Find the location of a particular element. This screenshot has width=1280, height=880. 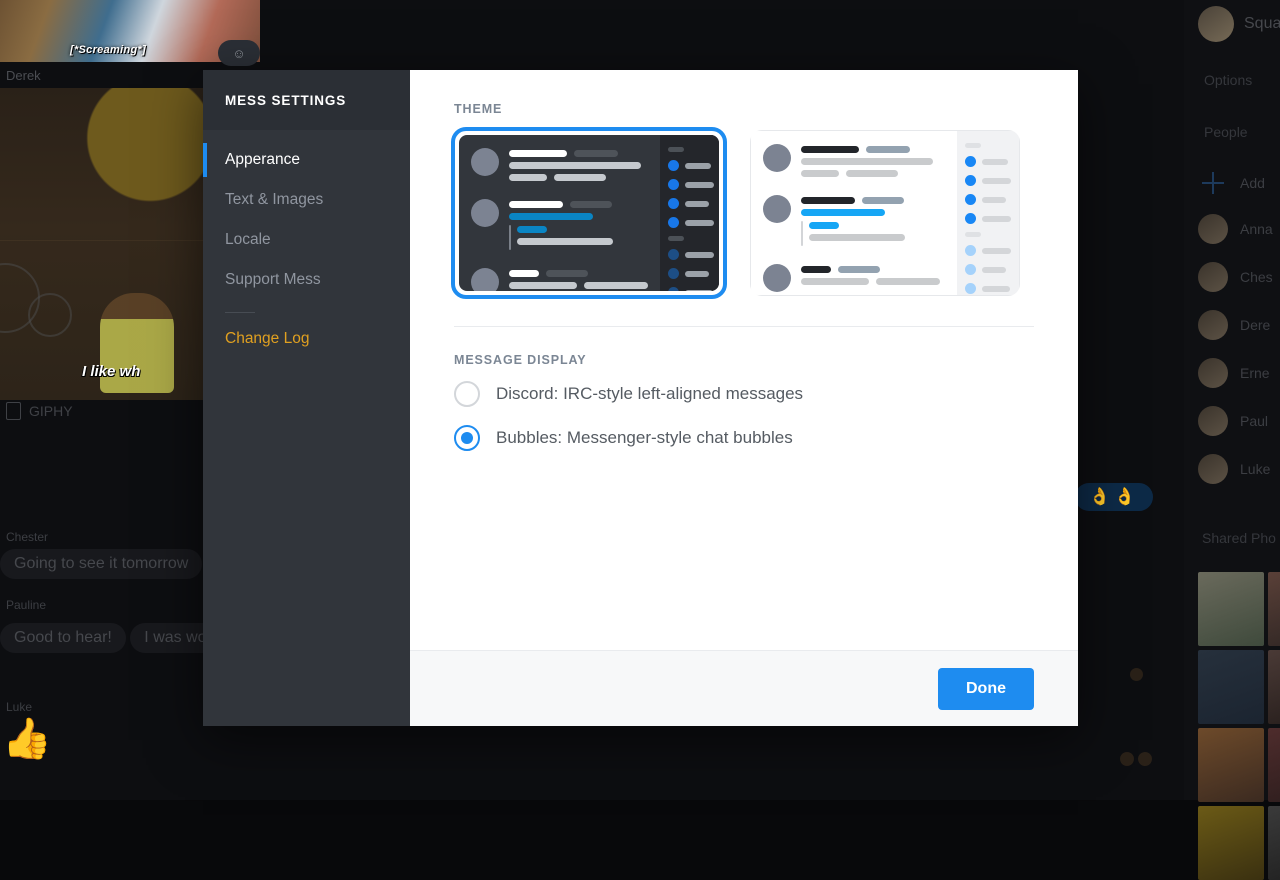

gif-banner-caption: [*Screaming*] is located at coordinates (108, 50).